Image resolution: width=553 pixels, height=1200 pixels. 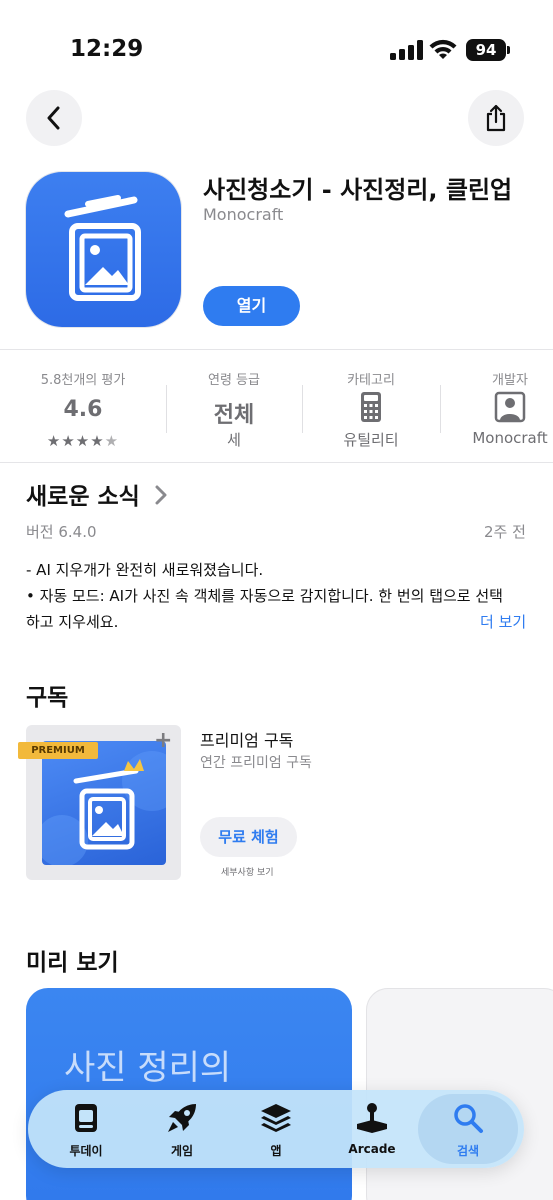 I want to click on category-label: 카테고리, so click(x=371, y=380).